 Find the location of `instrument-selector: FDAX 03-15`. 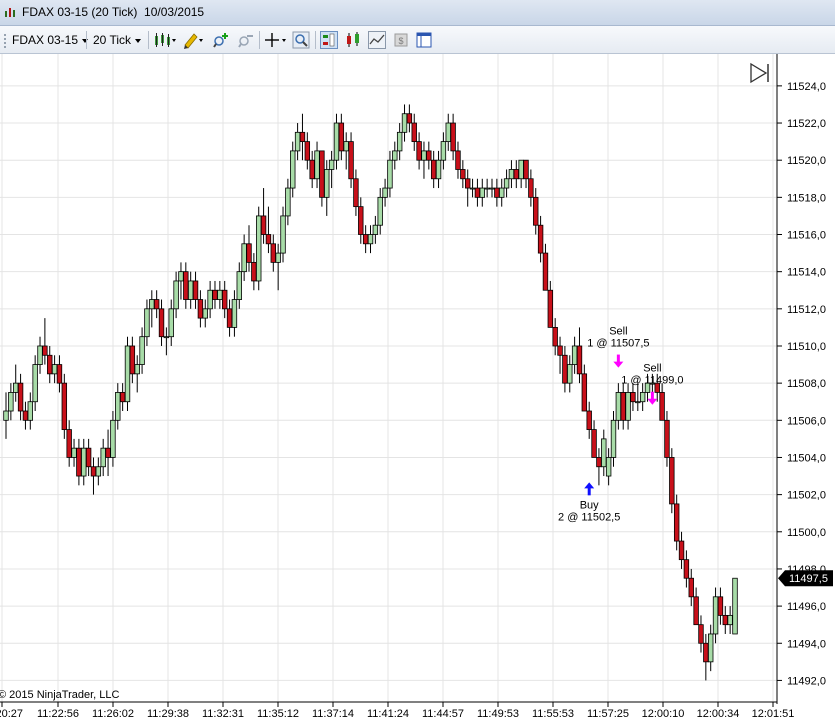

instrument-selector: FDAX 03-15 is located at coordinates (50, 40).